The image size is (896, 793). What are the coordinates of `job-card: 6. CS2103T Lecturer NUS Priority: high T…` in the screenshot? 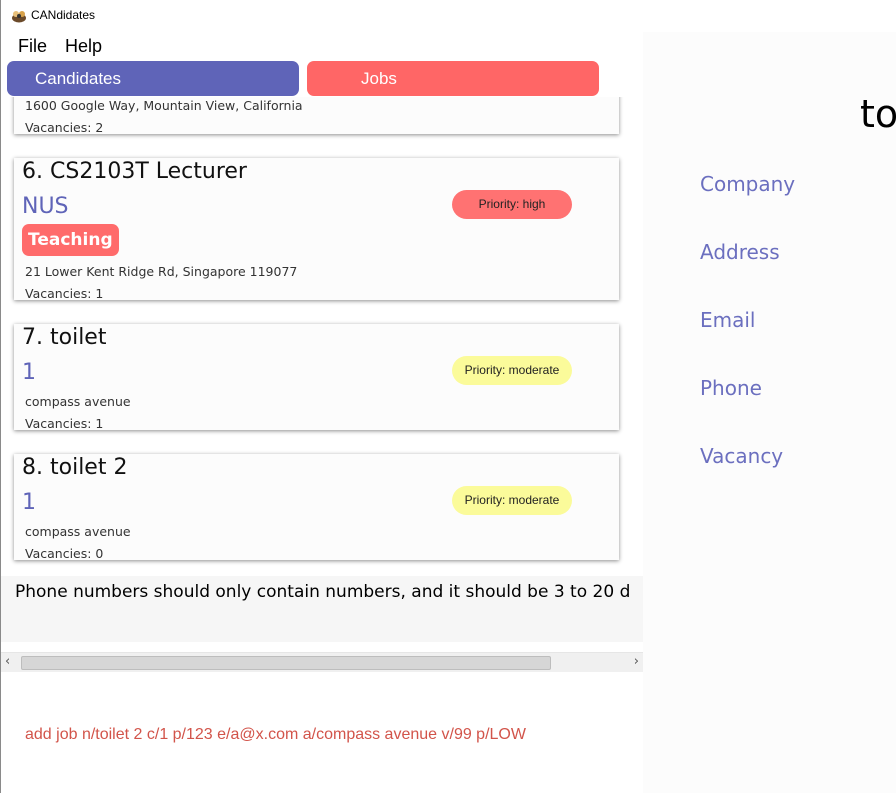 It's located at (316, 229).